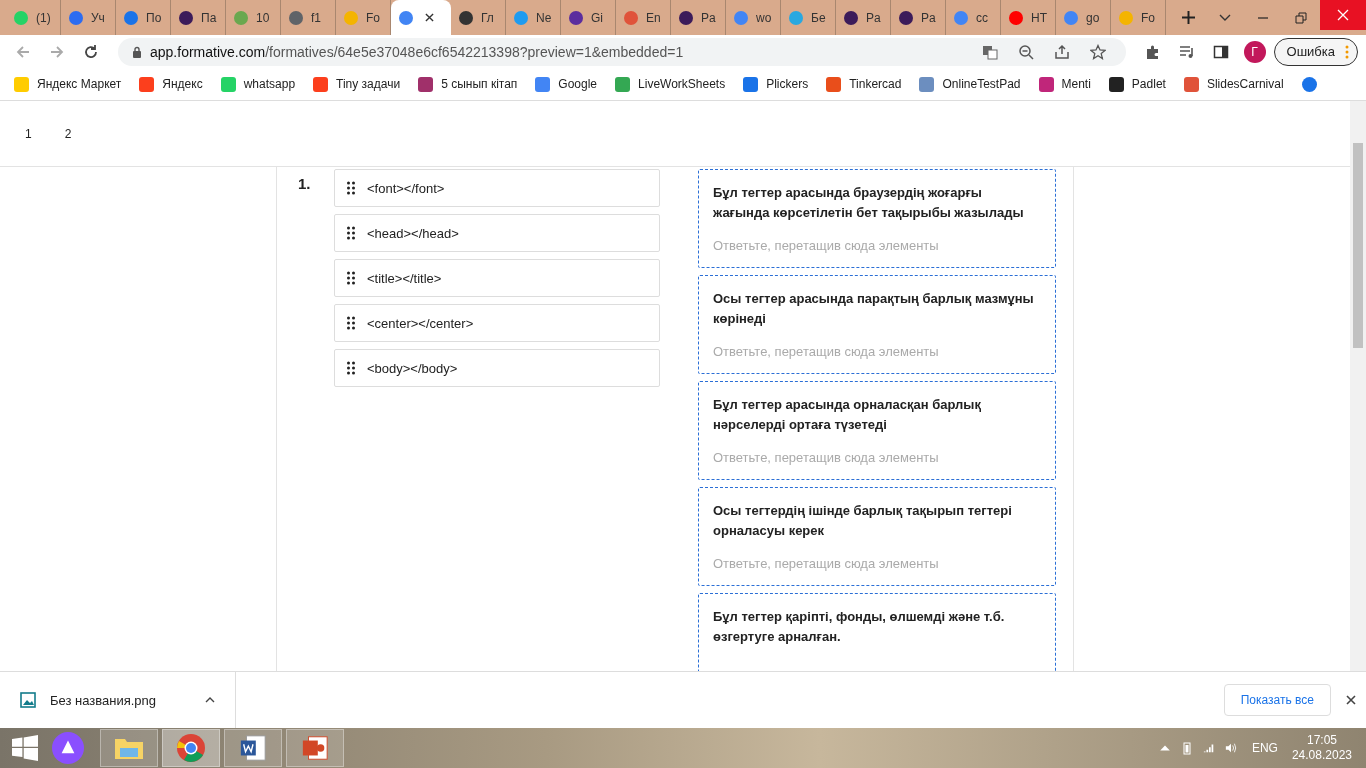 The height and width of the screenshot is (768, 1366). What do you see at coordinates (497, 278) in the screenshot?
I see `drag-item: <title></title>` at bounding box center [497, 278].